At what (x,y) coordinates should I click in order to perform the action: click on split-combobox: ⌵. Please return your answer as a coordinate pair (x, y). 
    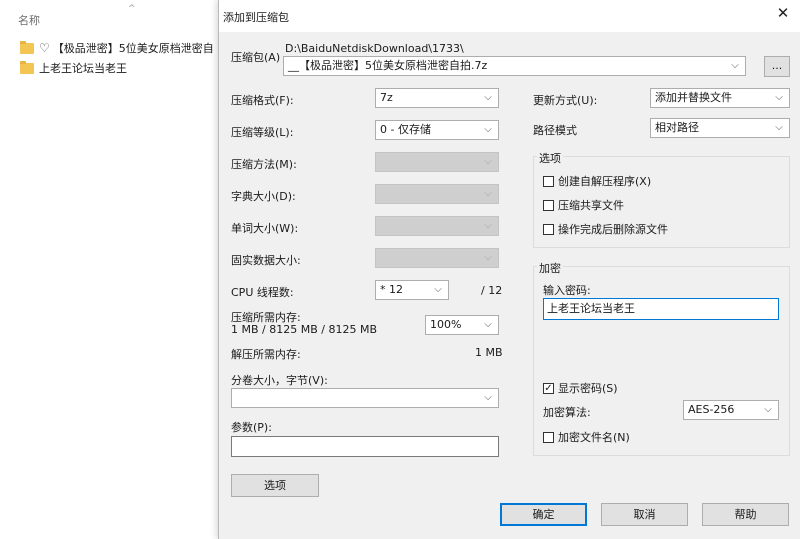
    Looking at the image, I should click on (365, 398).